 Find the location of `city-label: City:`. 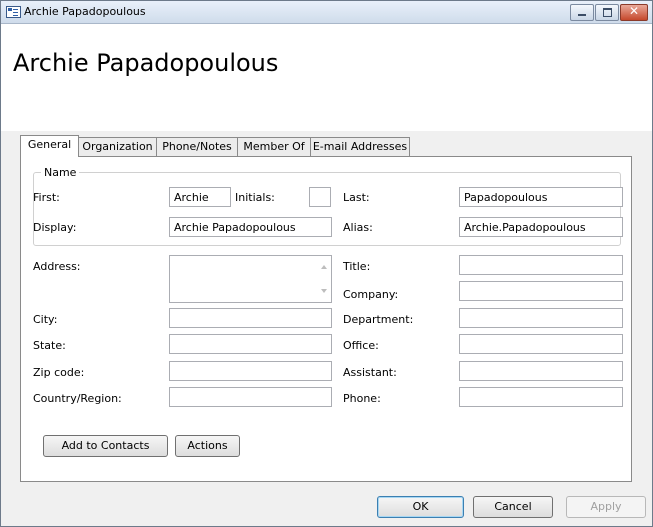

city-label: City: is located at coordinates (45, 319).